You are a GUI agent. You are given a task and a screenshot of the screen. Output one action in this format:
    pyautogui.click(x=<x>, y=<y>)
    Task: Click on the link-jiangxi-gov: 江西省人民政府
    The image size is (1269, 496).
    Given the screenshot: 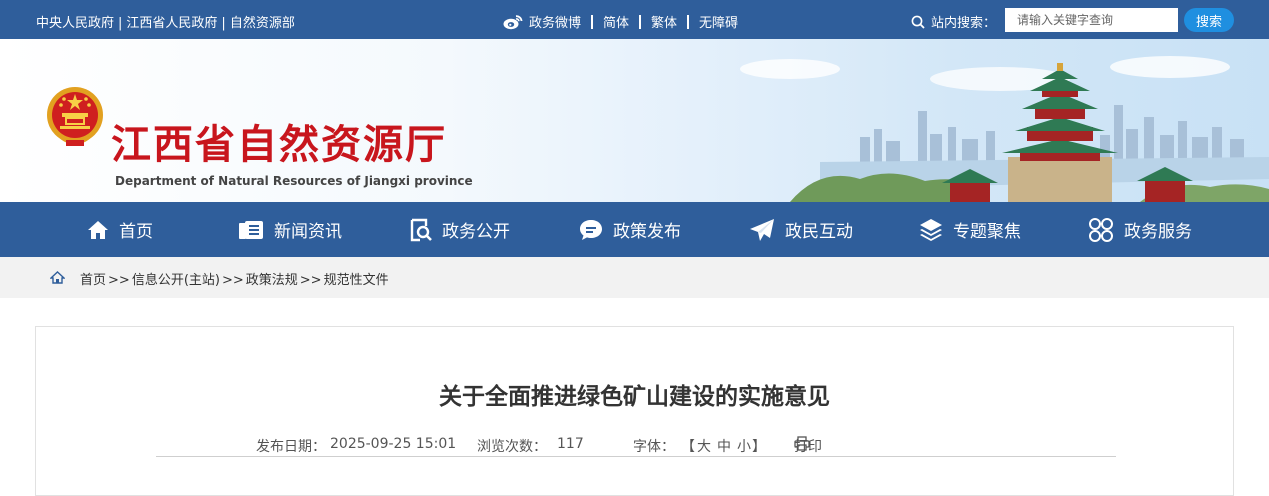 What is the action you would take?
    pyautogui.click(x=171, y=23)
    